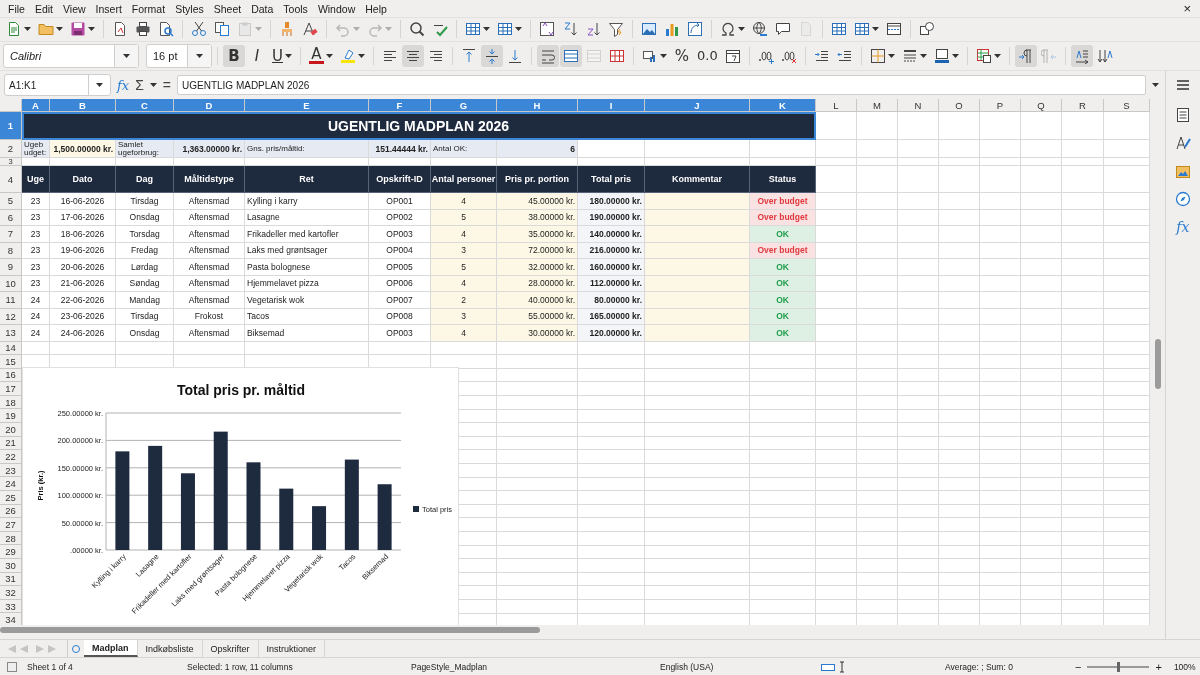  Describe the element at coordinates (842, 666) in the screenshot. I see `text-cursor-icon` at that location.